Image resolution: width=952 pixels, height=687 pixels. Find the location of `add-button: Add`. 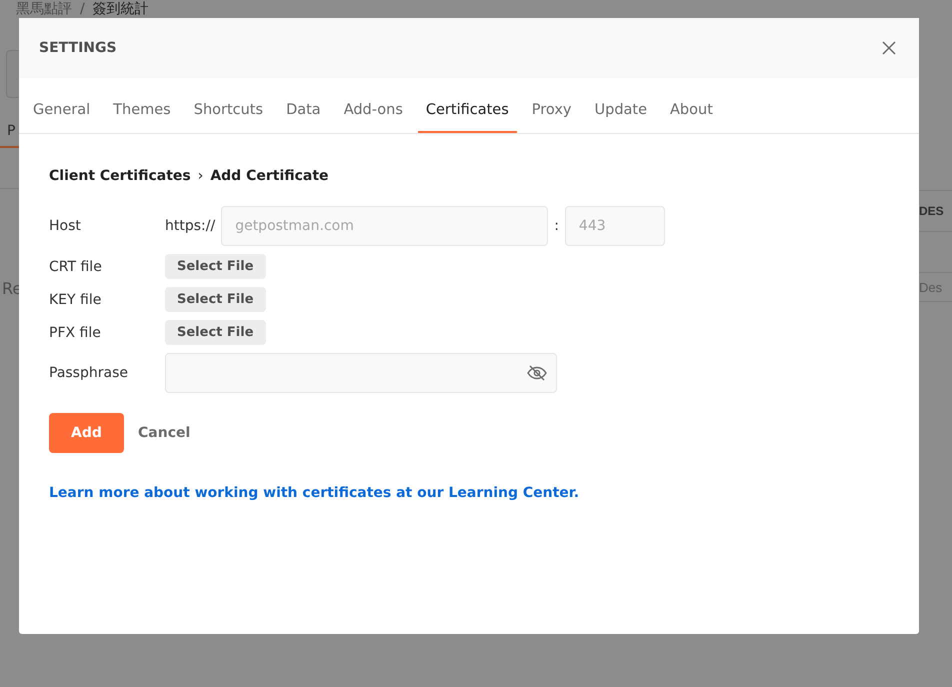

add-button: Add is located at coordinates (86, 433).